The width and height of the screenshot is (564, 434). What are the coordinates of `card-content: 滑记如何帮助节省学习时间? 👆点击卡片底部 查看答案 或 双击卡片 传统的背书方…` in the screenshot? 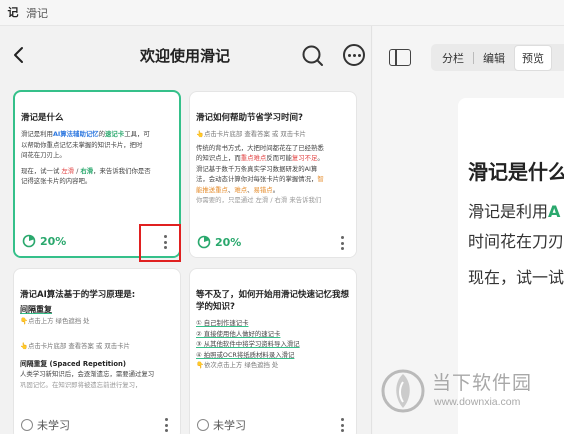 It's located at (273, 170).